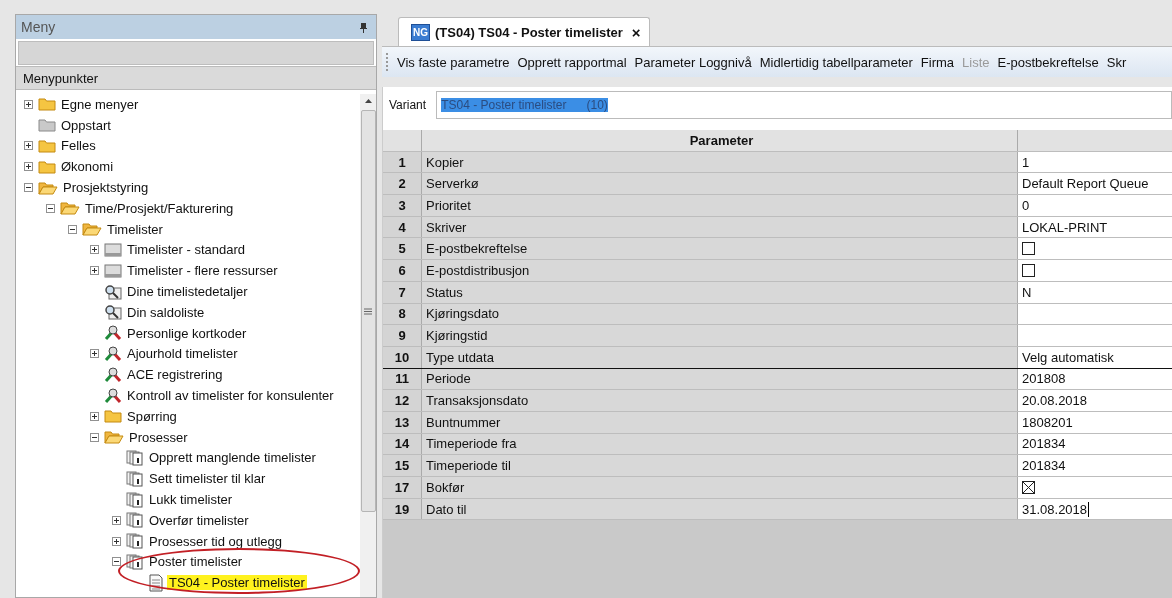 The width and height of the screenshot is (1172, 598). Describe the element at coordinates (159, 208) in the screenshot. I see `tree-item: Time/Prosjekt/Fakturering` at that location.